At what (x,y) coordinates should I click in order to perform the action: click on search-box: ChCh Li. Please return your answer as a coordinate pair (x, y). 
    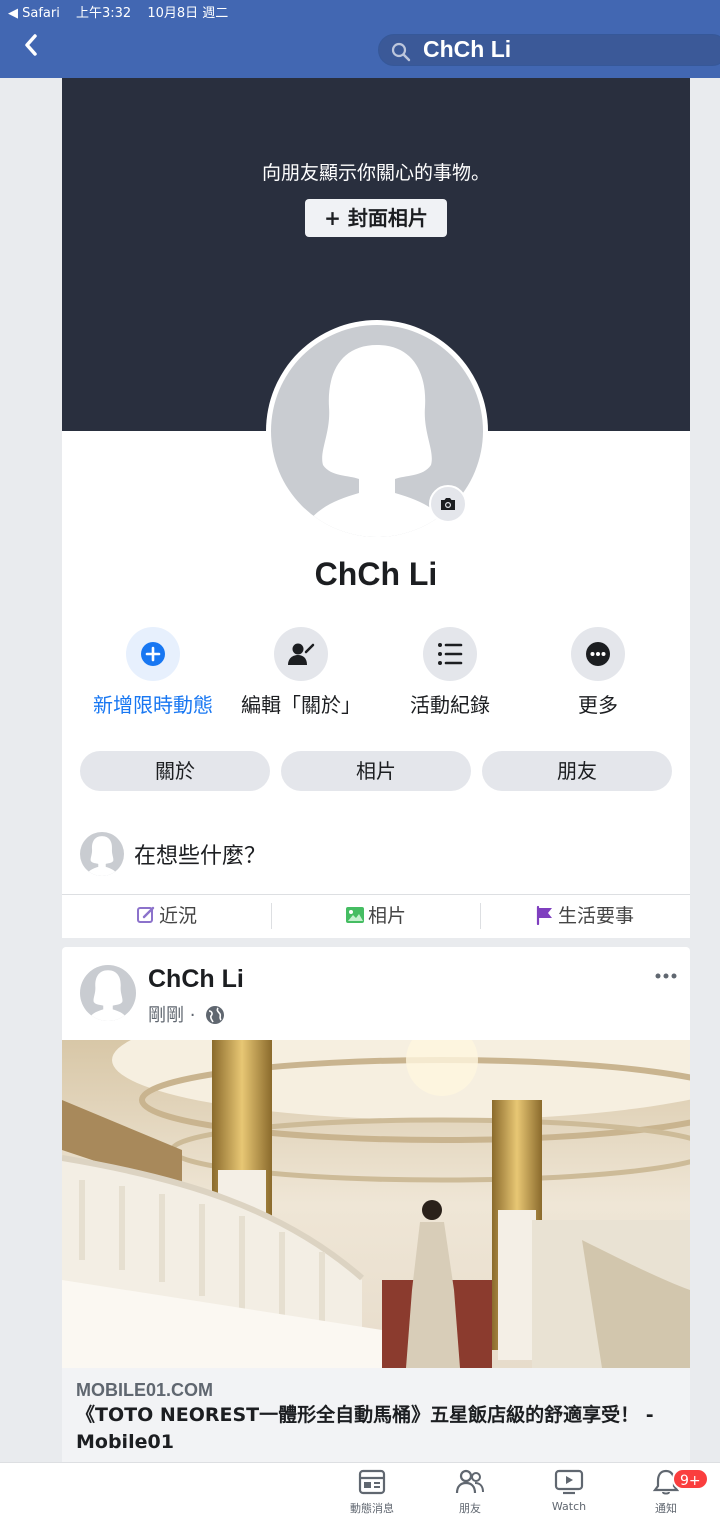
    Looking at the image, I should click on (549, 50).